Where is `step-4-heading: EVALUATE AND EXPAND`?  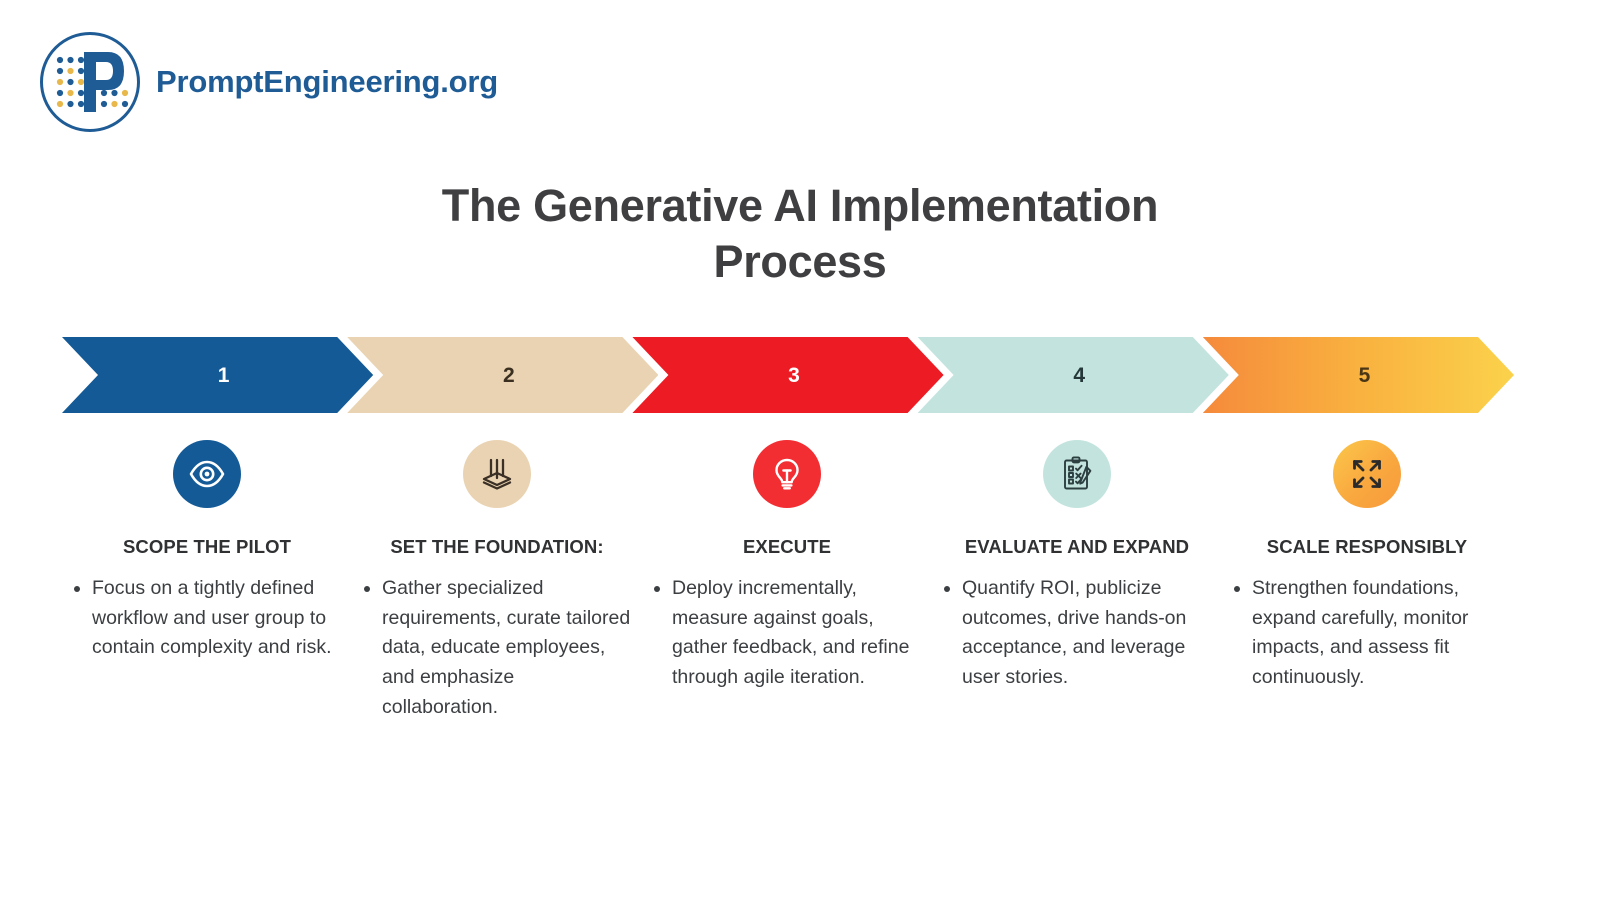
step-4-heading: EVALUATE AND EXPAND is located at coordinates (1077, 546).